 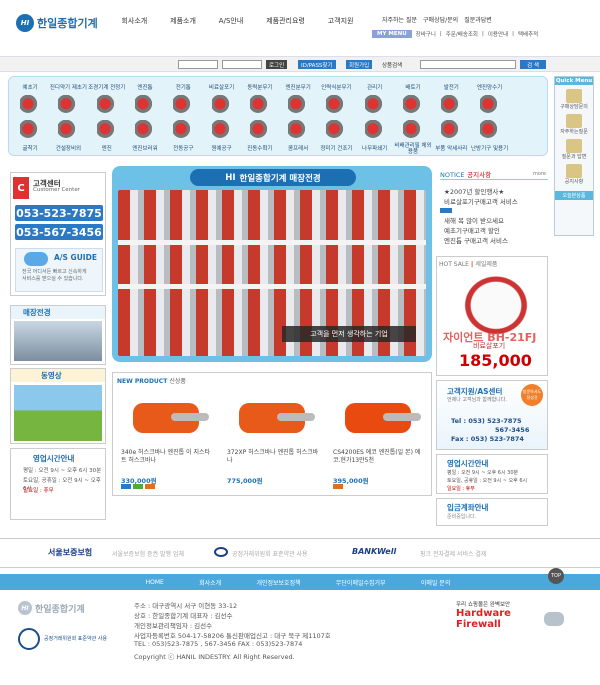 I want to click on category-item: 굴착기, so click(x=30, y=137).